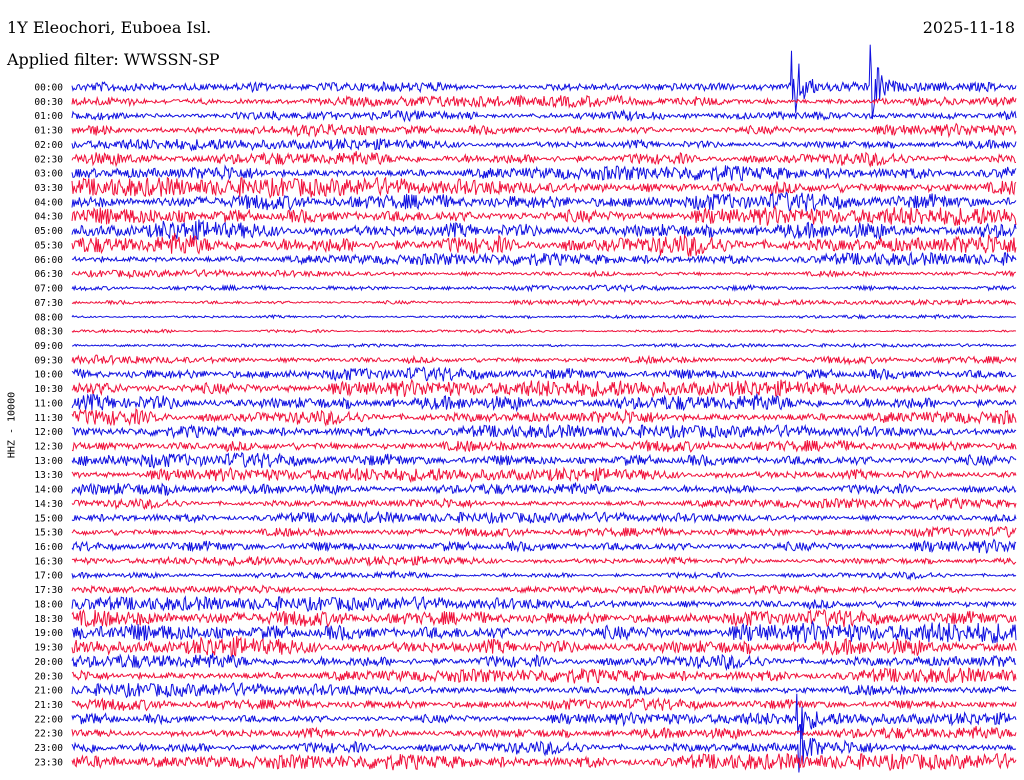  Describe the element at coordinates (48, 217) in the screenshot. I see `row-label-0430: 04:30` at that location.